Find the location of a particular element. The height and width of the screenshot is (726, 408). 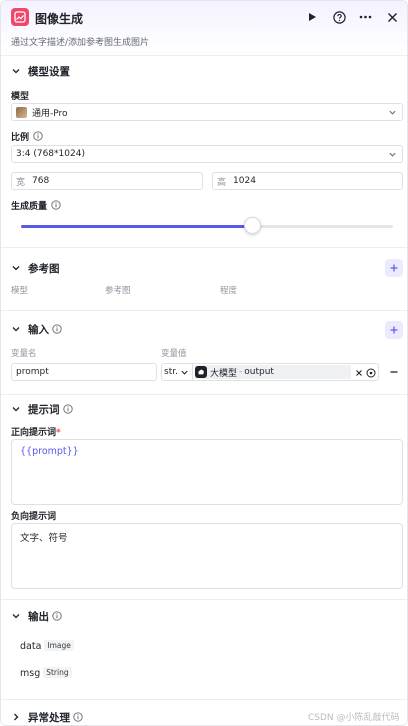

width-prefix: 宽 is located at coordinates (21, 182).